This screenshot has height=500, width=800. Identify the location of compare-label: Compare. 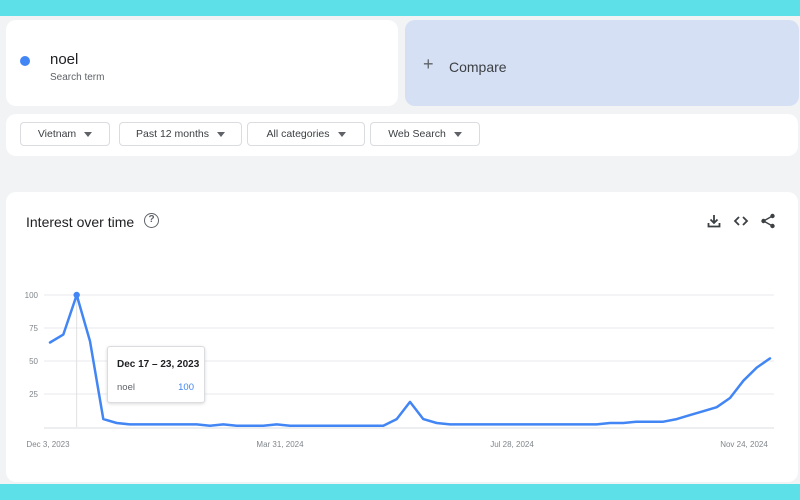
(478, 67).